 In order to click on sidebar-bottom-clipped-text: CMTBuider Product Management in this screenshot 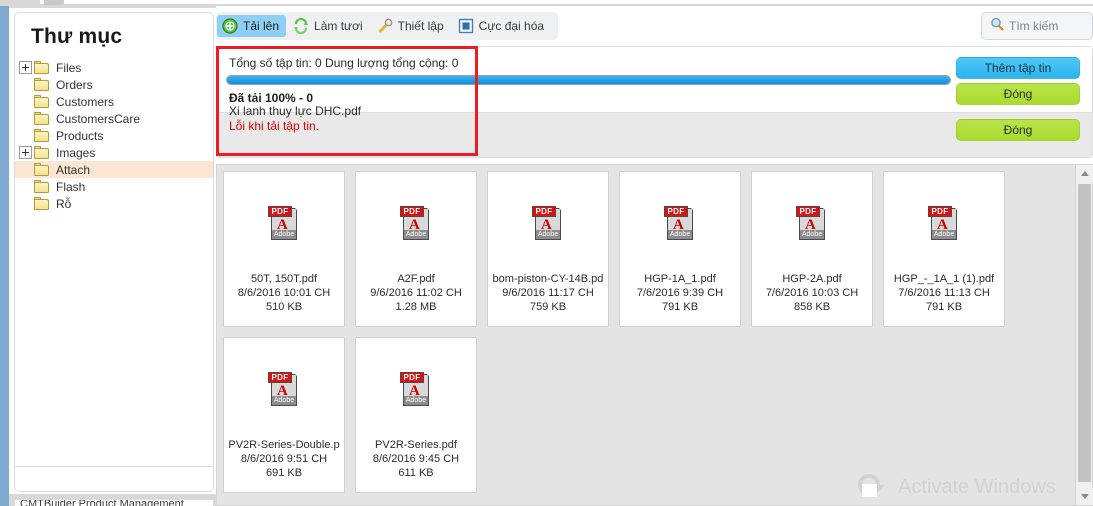, I will do `click(114, 502)`.